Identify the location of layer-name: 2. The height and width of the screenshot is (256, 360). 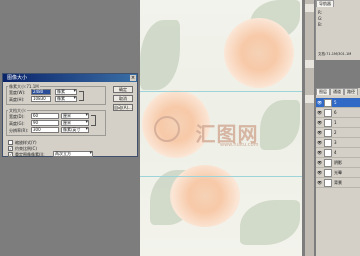
(335, 132).